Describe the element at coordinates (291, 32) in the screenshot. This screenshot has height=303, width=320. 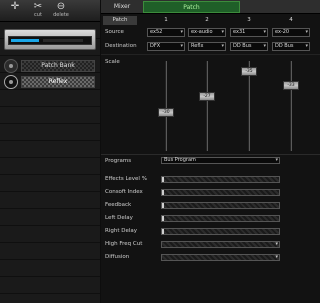
I see `source-select-4: ex-20 ▾` at that location.